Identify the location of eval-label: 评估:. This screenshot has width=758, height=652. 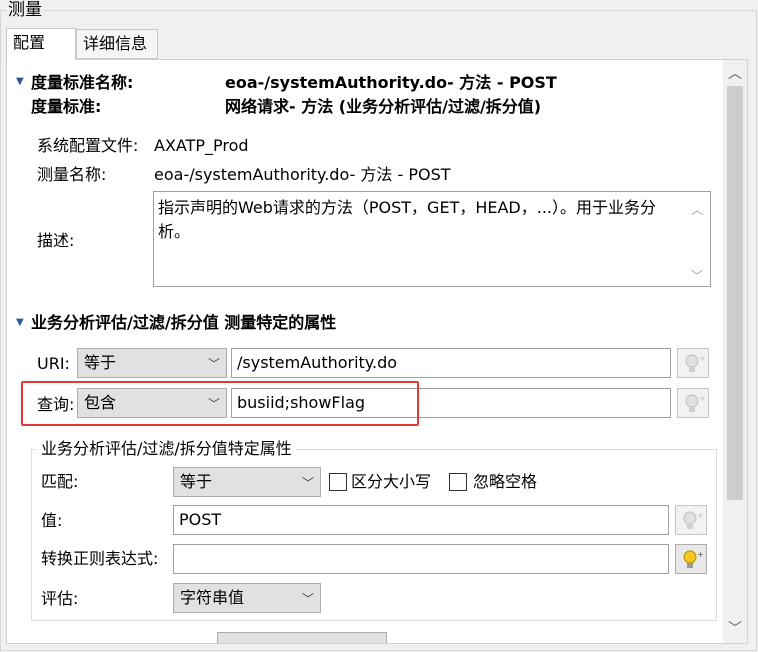
(60, 598).